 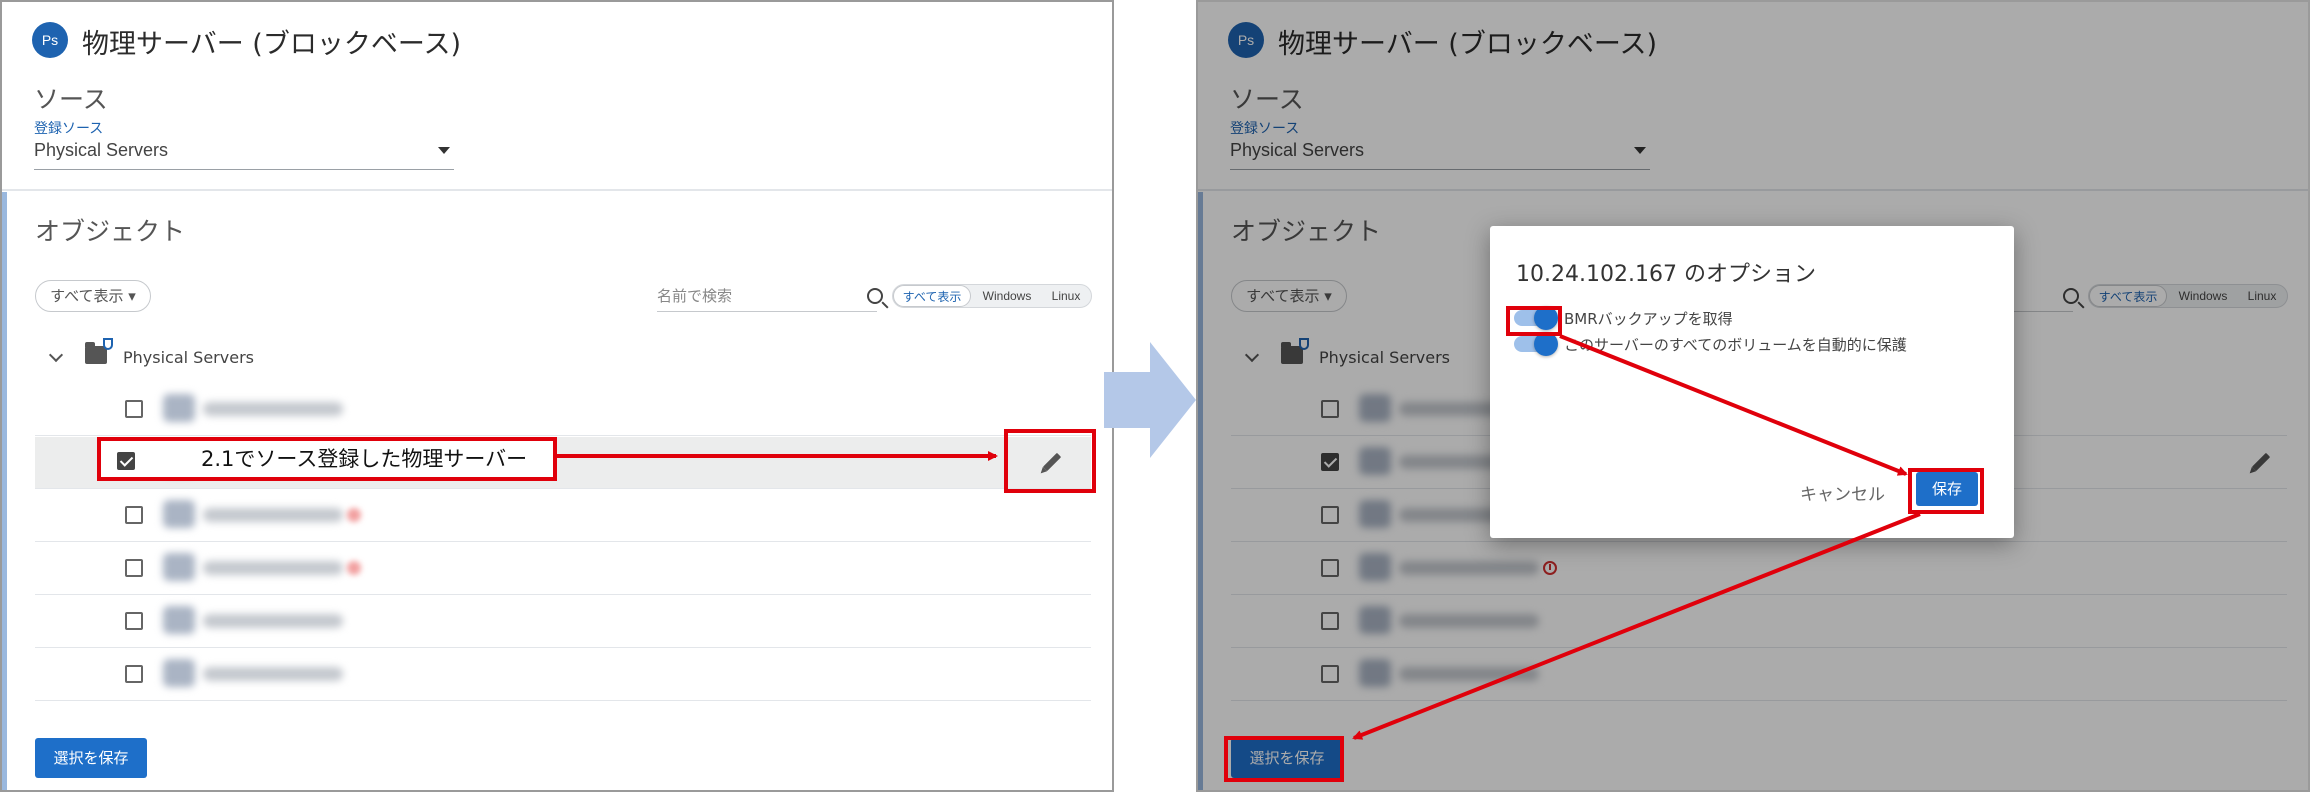 What do you see at coordinates (1150, 400) in the screenshot?
I see `flow-arrow` at bounding box center [1150, 400].